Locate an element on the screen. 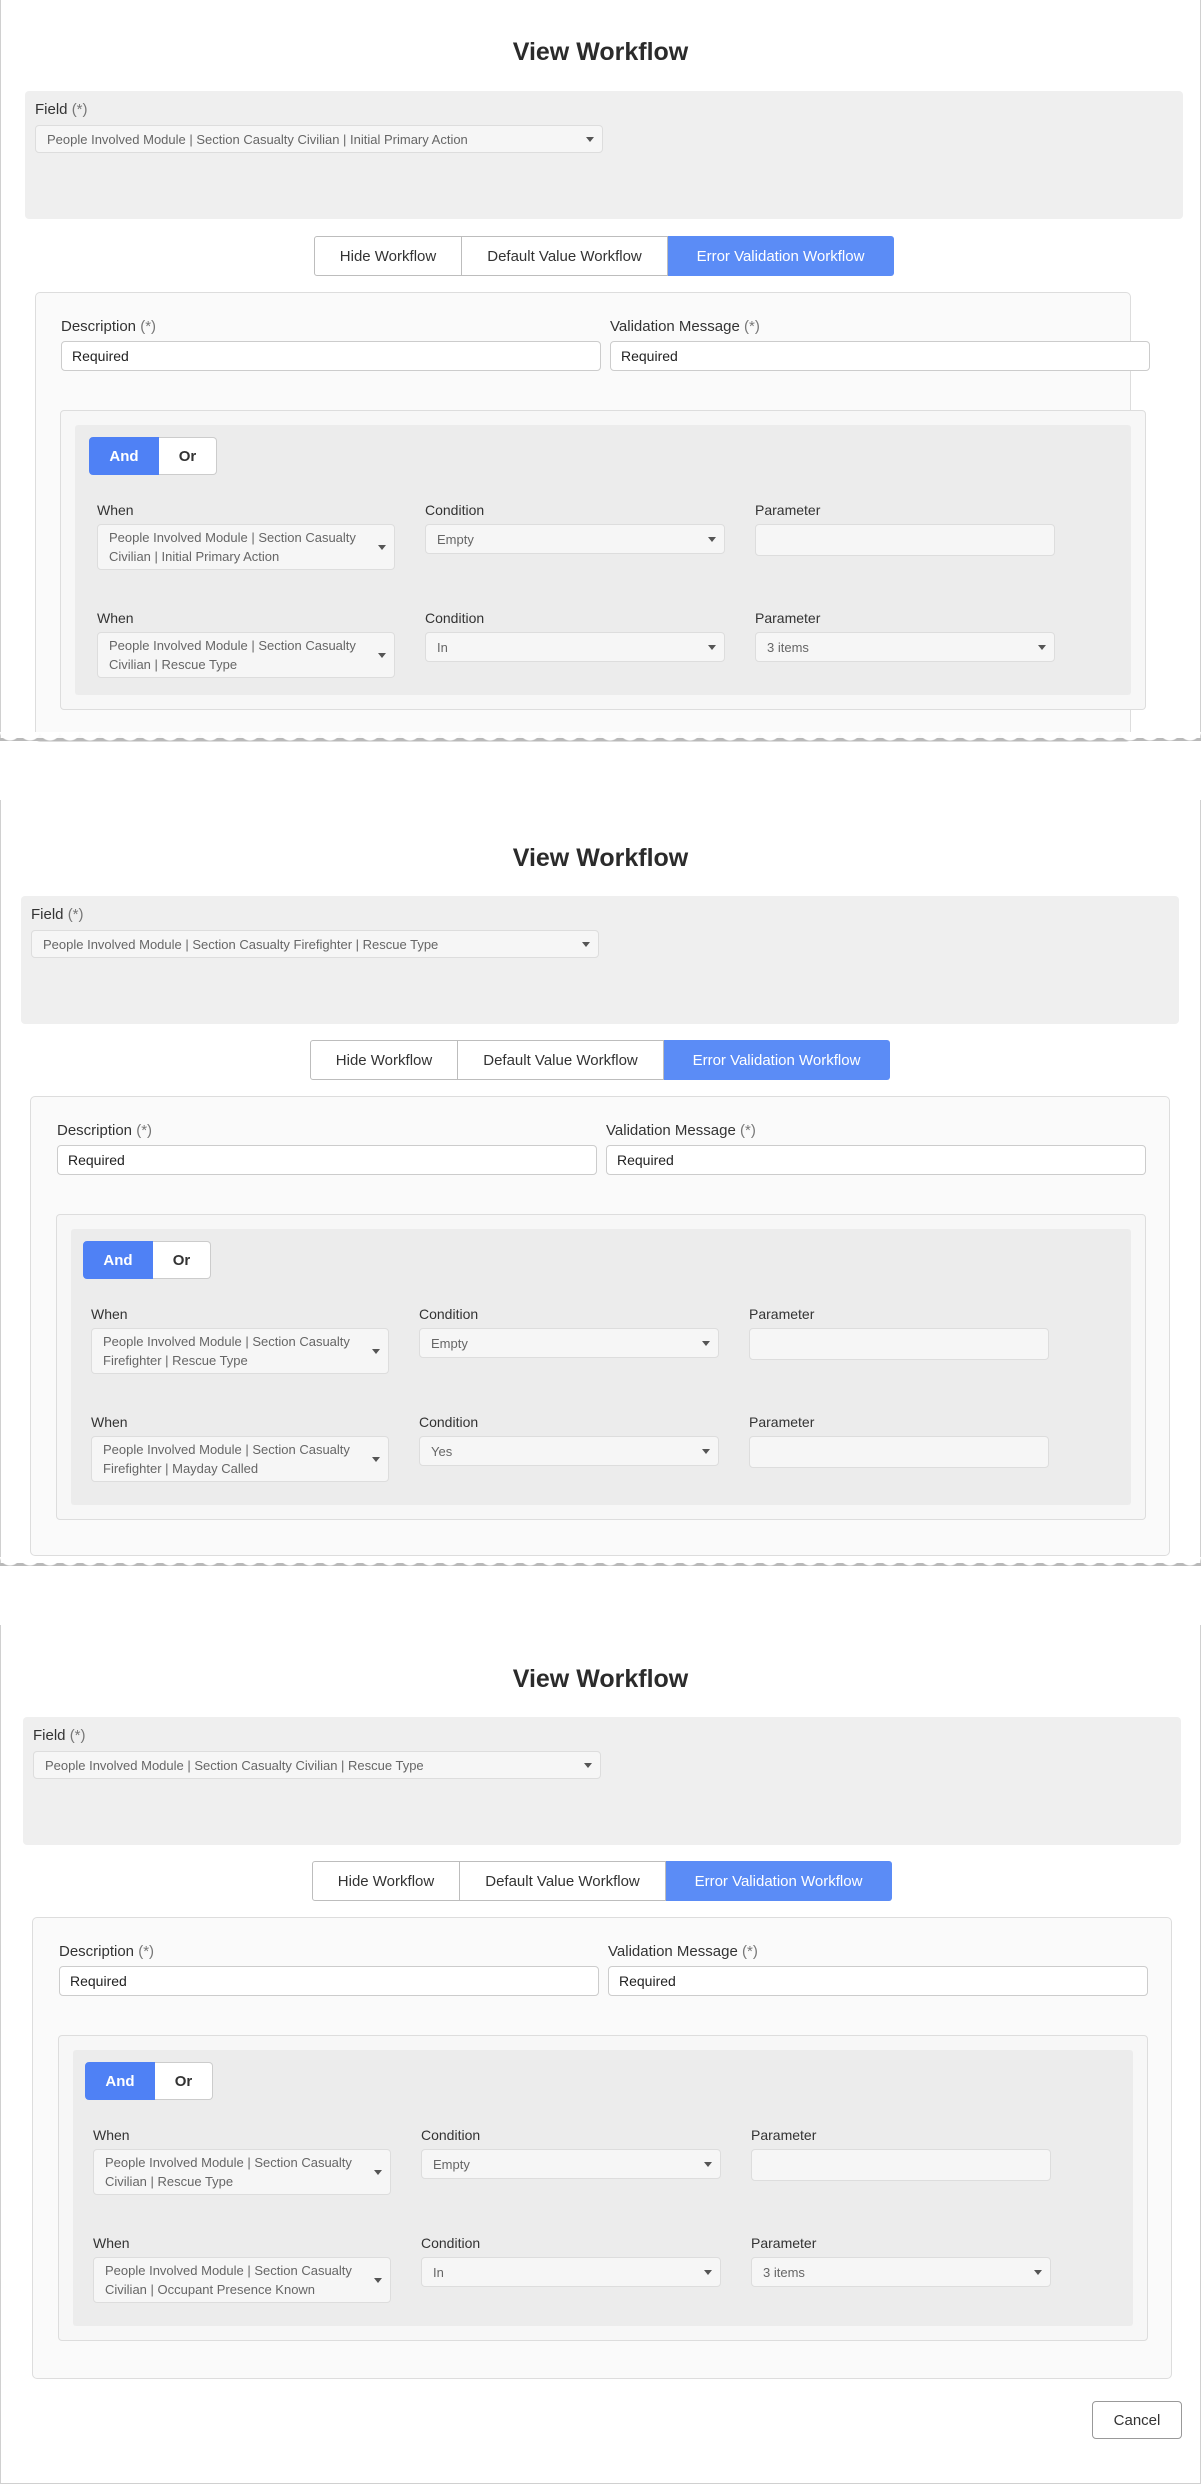 This screenshot has width=1201, height=2484. cancel-button: Cancel is located at coordinates (1137, 2420).